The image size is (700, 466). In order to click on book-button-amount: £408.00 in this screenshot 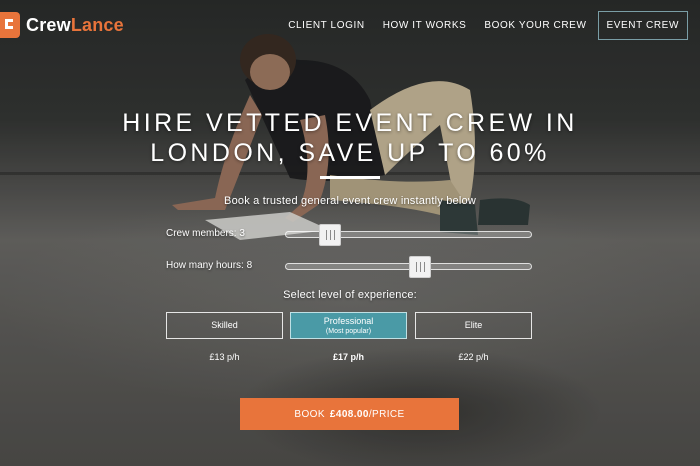, I will do `click(349, 414)`.